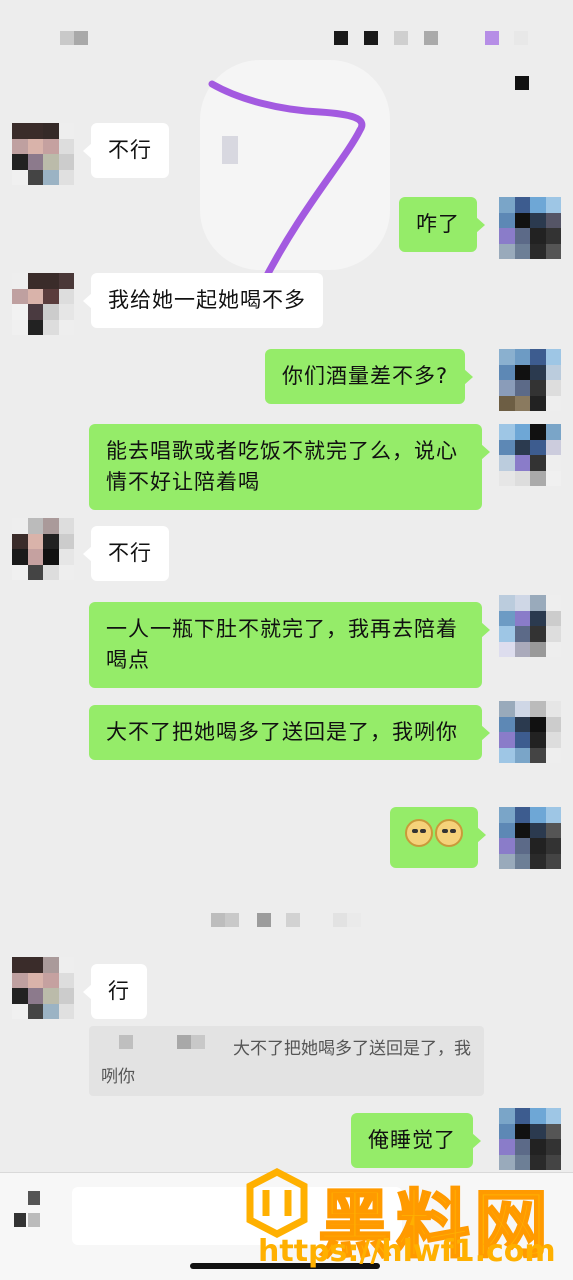 This screenshot has width=573, height=1280. Describe the element at coordinates (29, 1213) in the screenshot. I see `voice-icon` at that location.